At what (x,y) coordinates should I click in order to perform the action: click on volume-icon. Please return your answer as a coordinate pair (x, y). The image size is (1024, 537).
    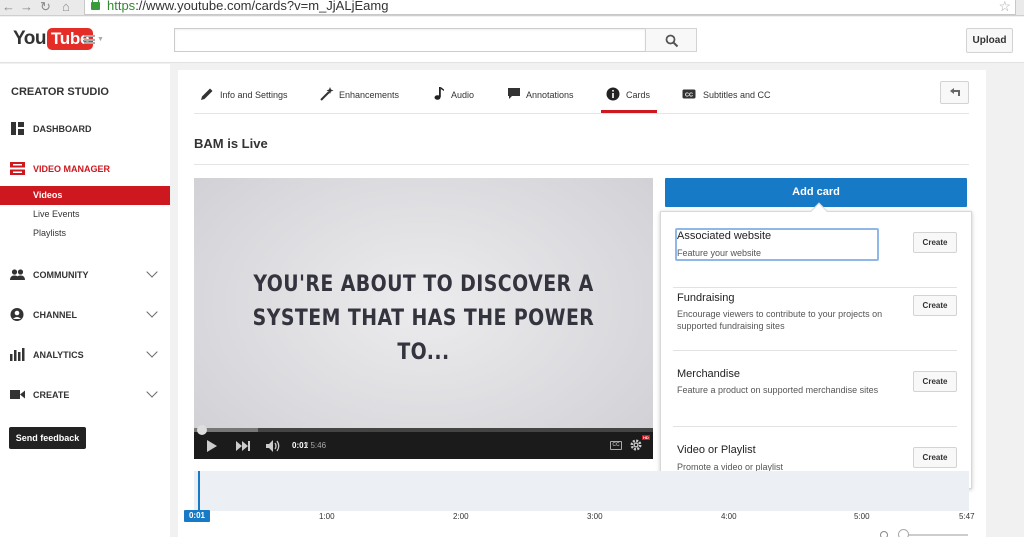
    Looking at the image, I should click on (274, 446).